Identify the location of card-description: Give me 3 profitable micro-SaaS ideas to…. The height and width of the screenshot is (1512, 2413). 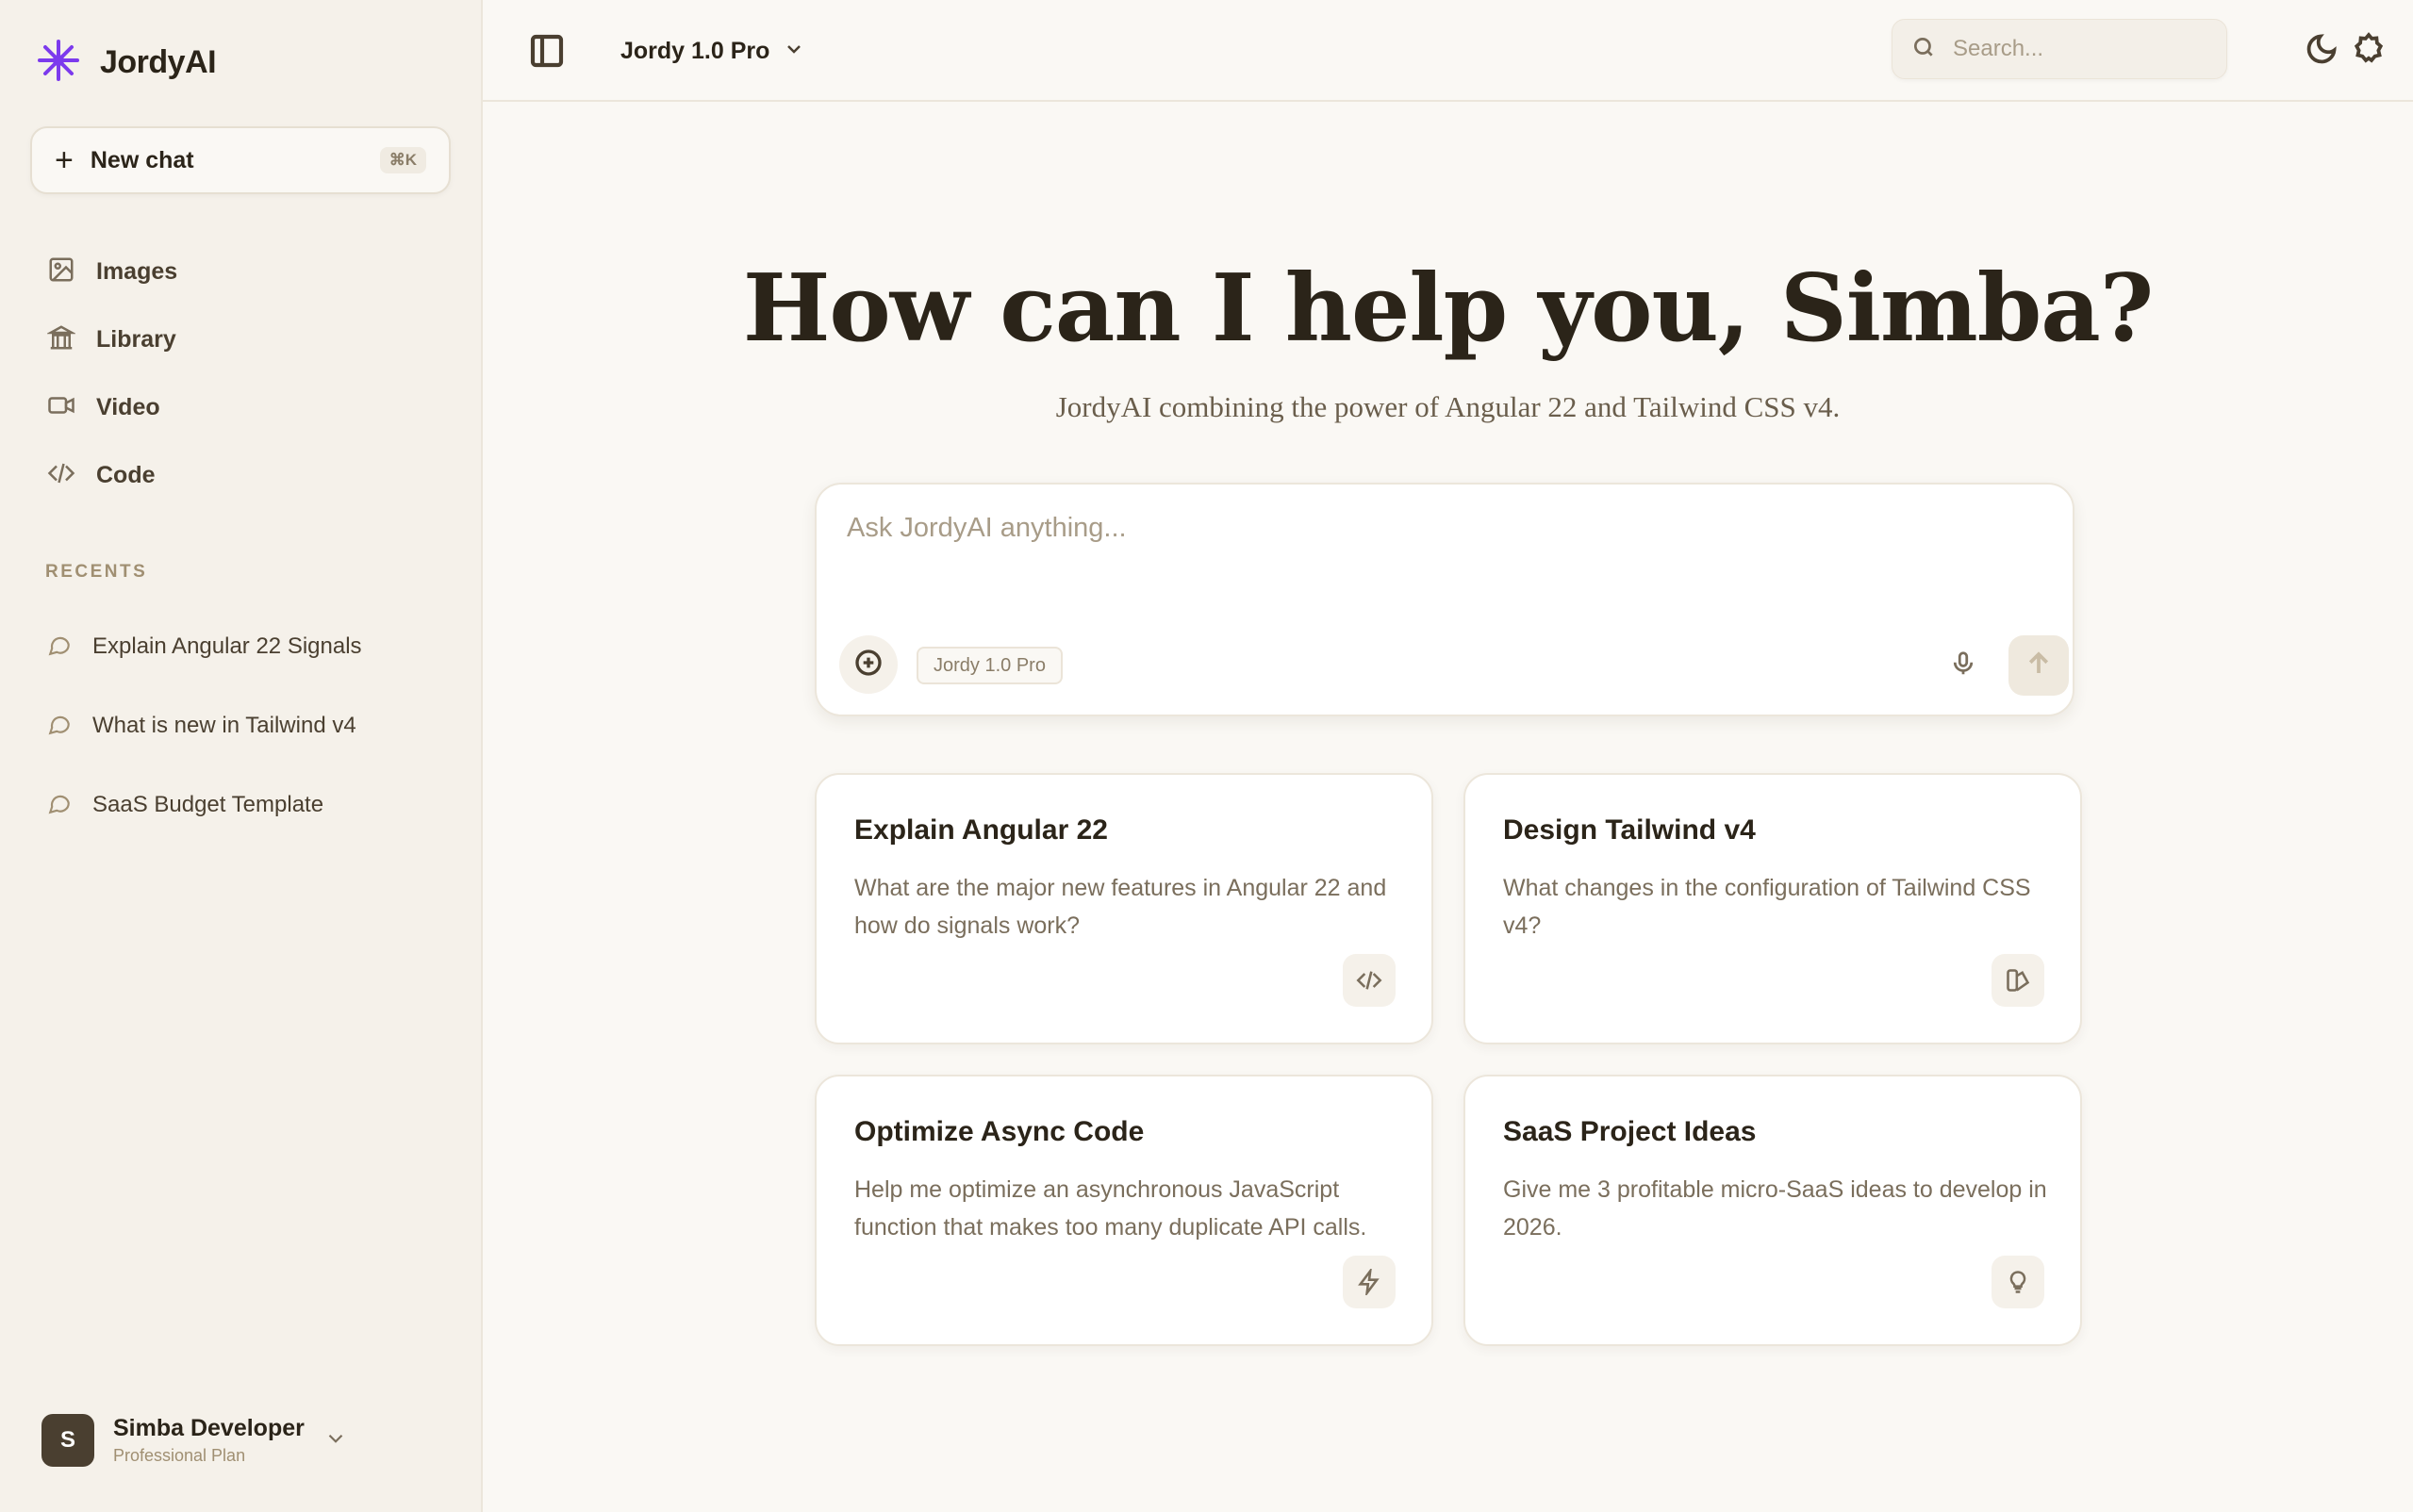
(1775, 1209).